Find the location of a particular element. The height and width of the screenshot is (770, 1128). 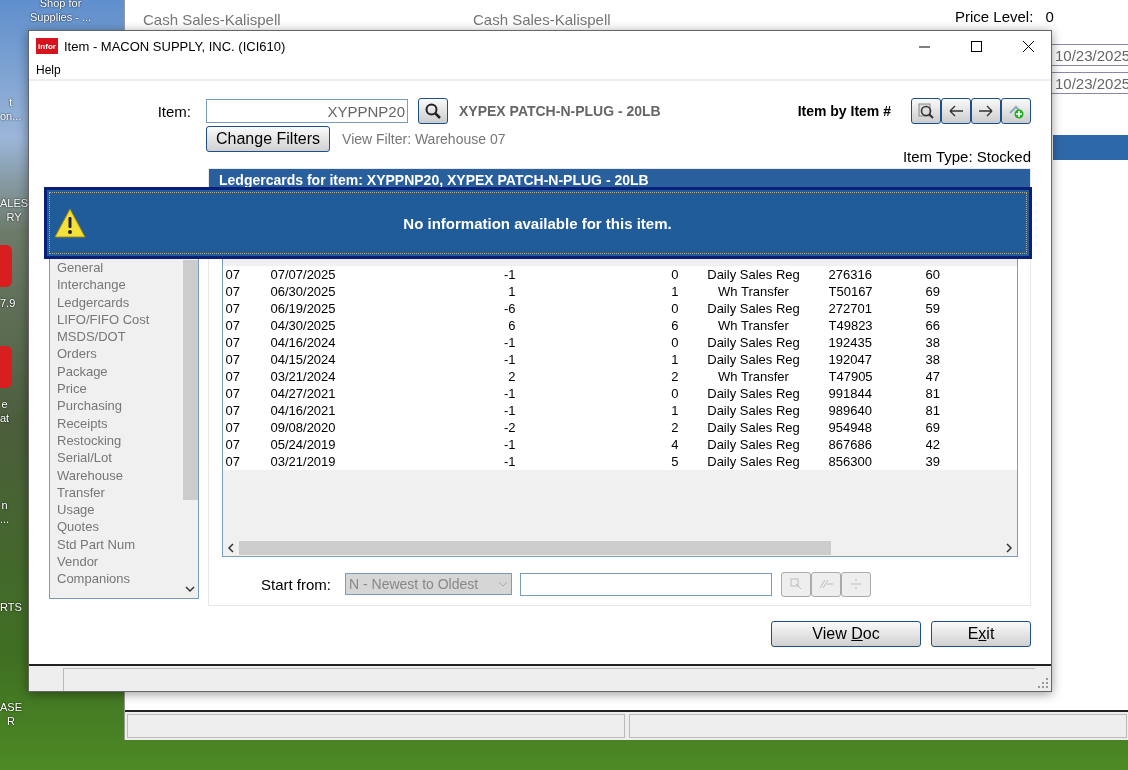

item-description: XYPEX PATCH-N-PLUG - 20LB is located at coordinates (560, 111).